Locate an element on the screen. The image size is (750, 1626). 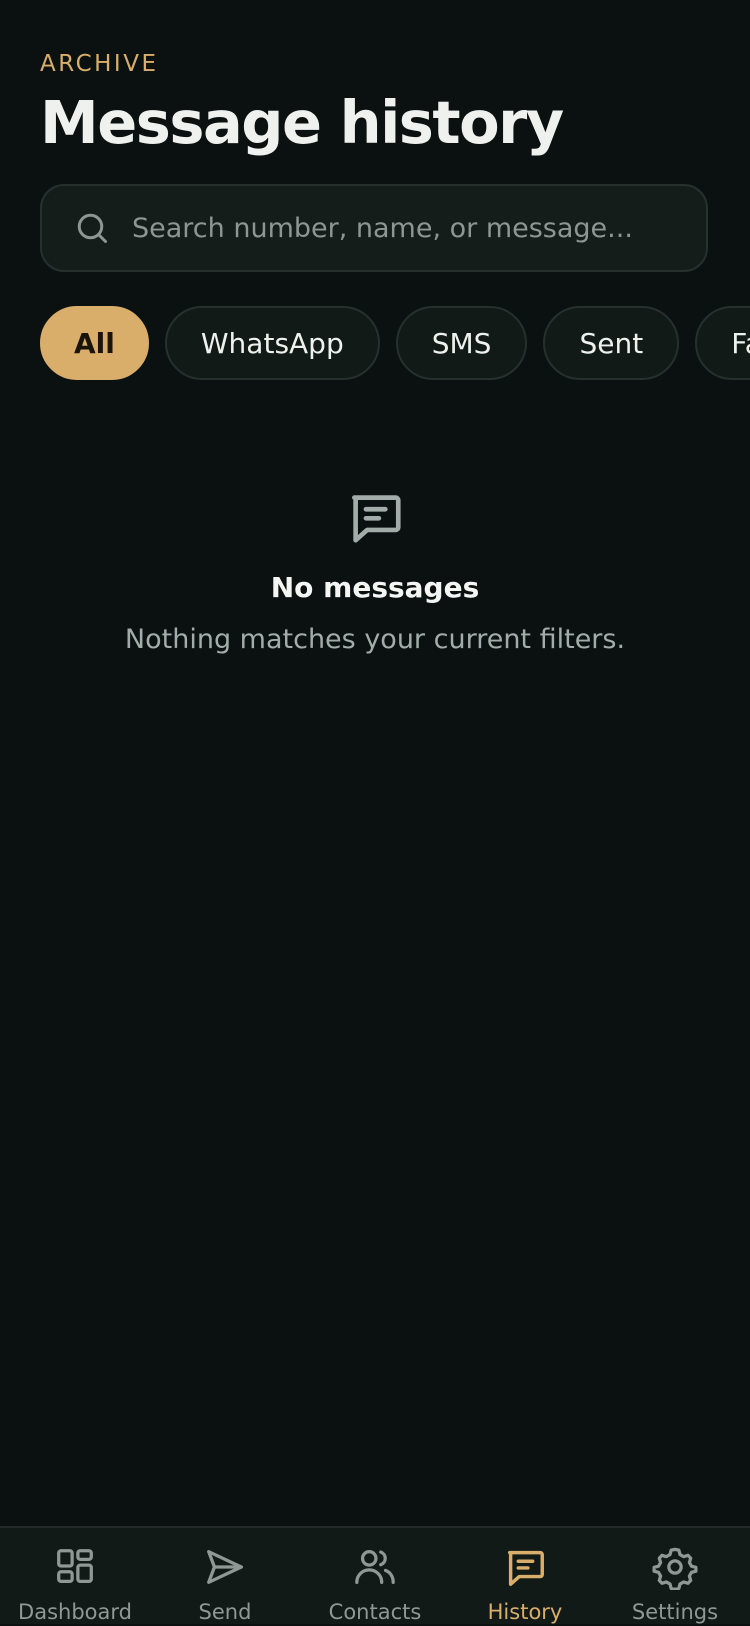
bottom-nav: Dashboard Send Contacts History Settings is located at coordinates (375, 1575).